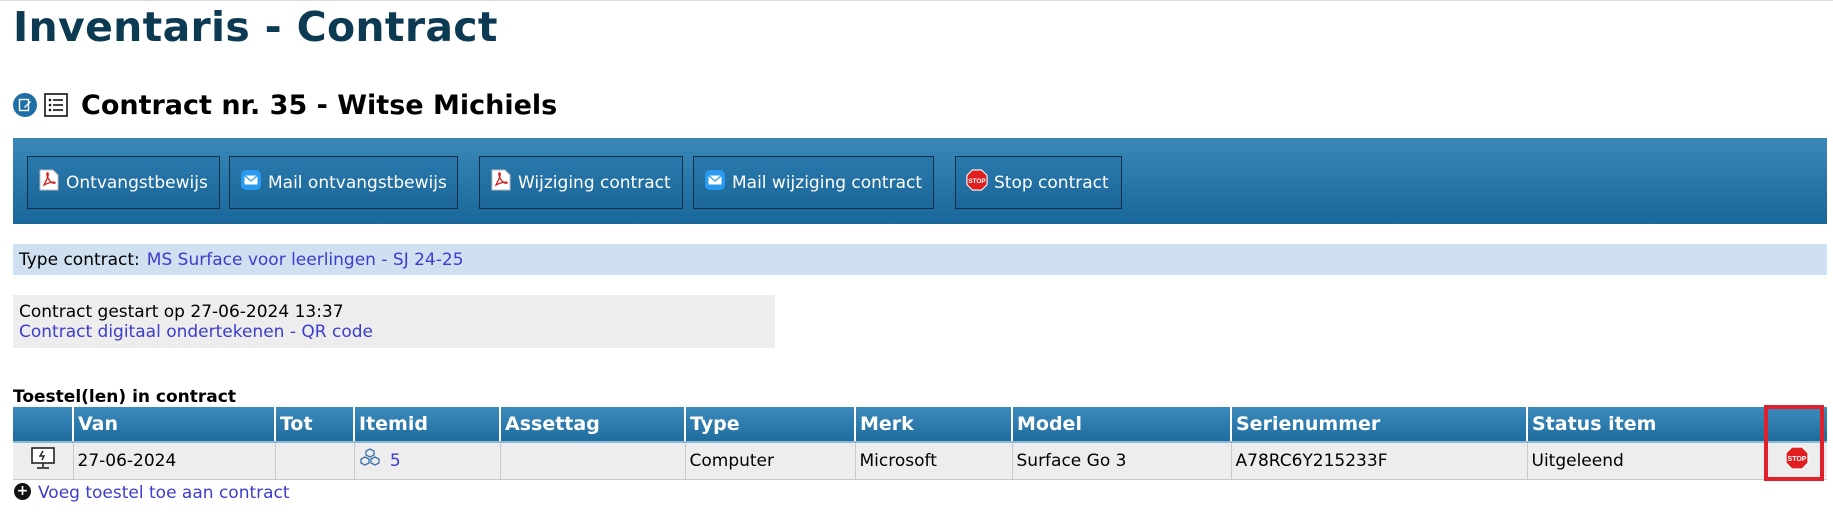 This screenshot has width=1833, height=531. Describe the element at coordinates (124, 397) in the screenshot. I see `devices-section-title: Toestel(len) in contract` at that location.